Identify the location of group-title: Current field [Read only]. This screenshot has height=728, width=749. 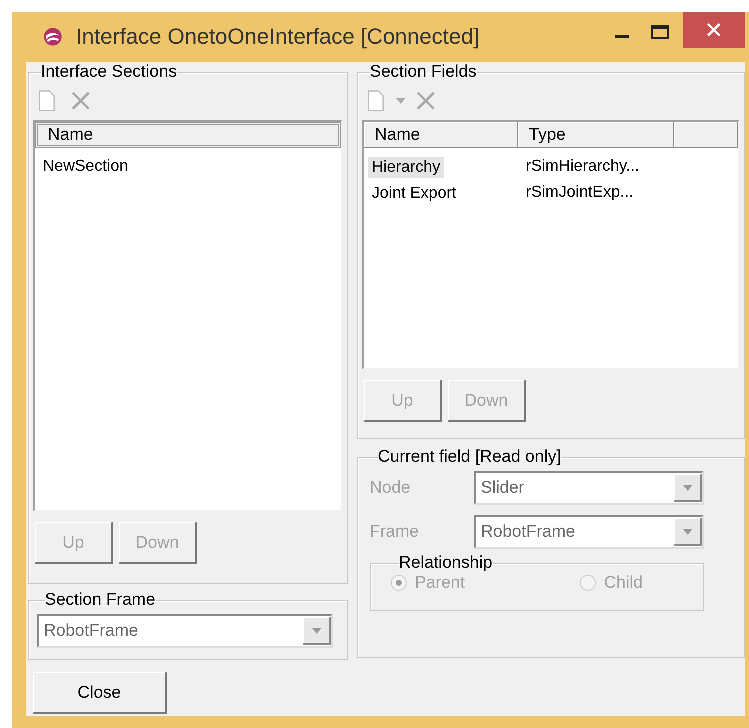
(470, 457).